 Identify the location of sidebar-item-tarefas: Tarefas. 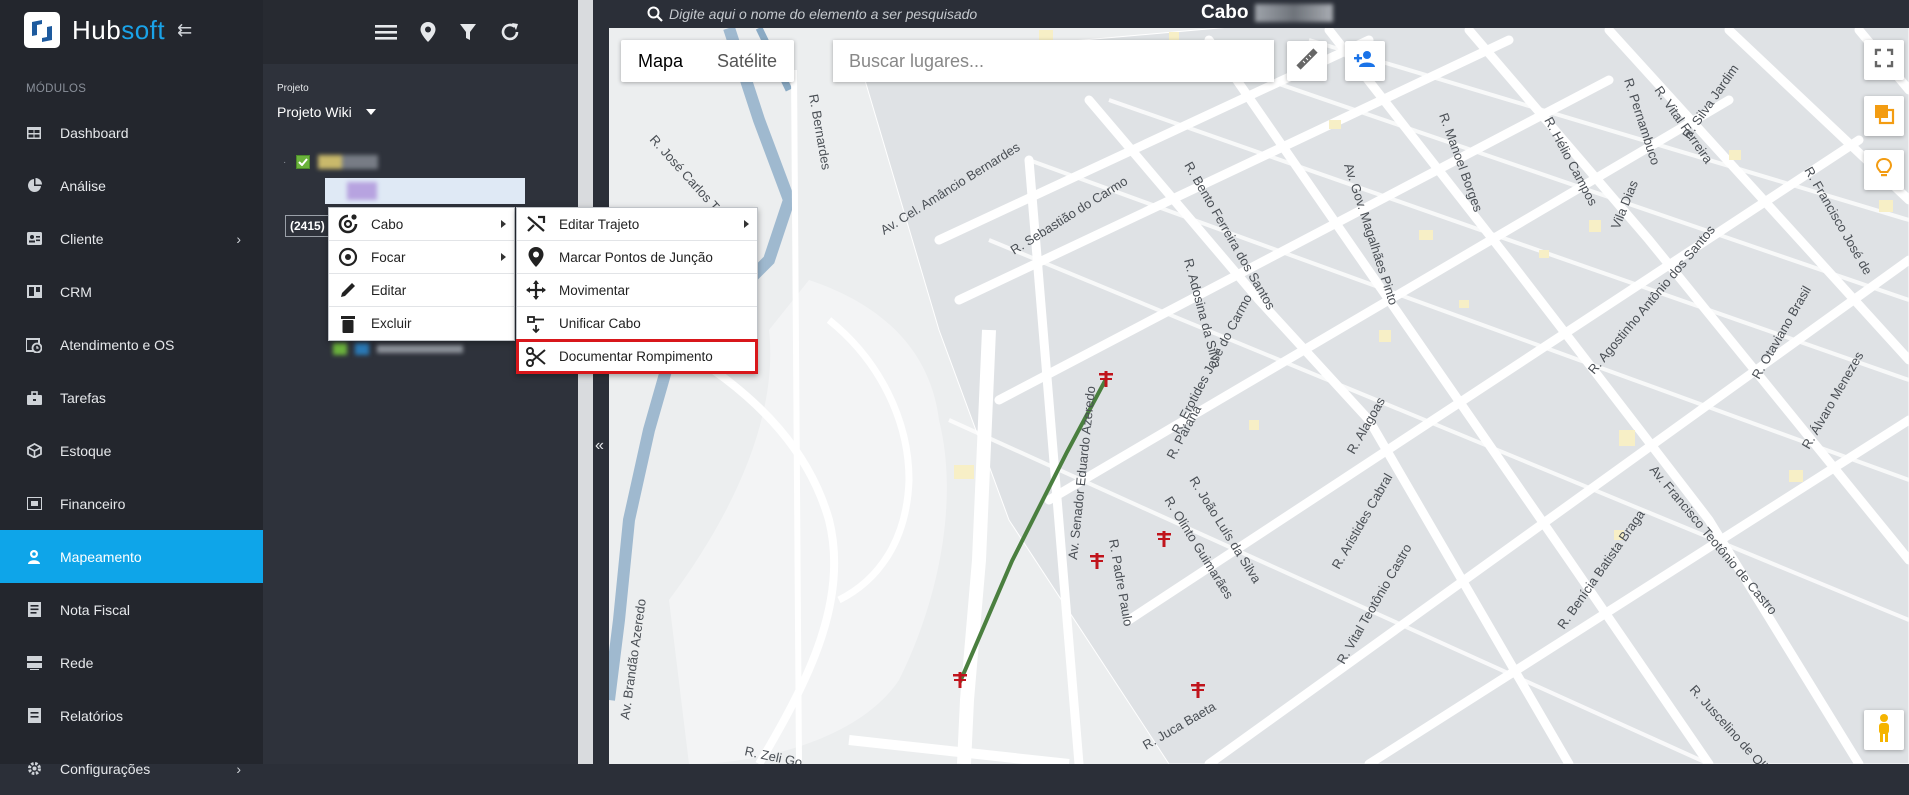
(131, 397).